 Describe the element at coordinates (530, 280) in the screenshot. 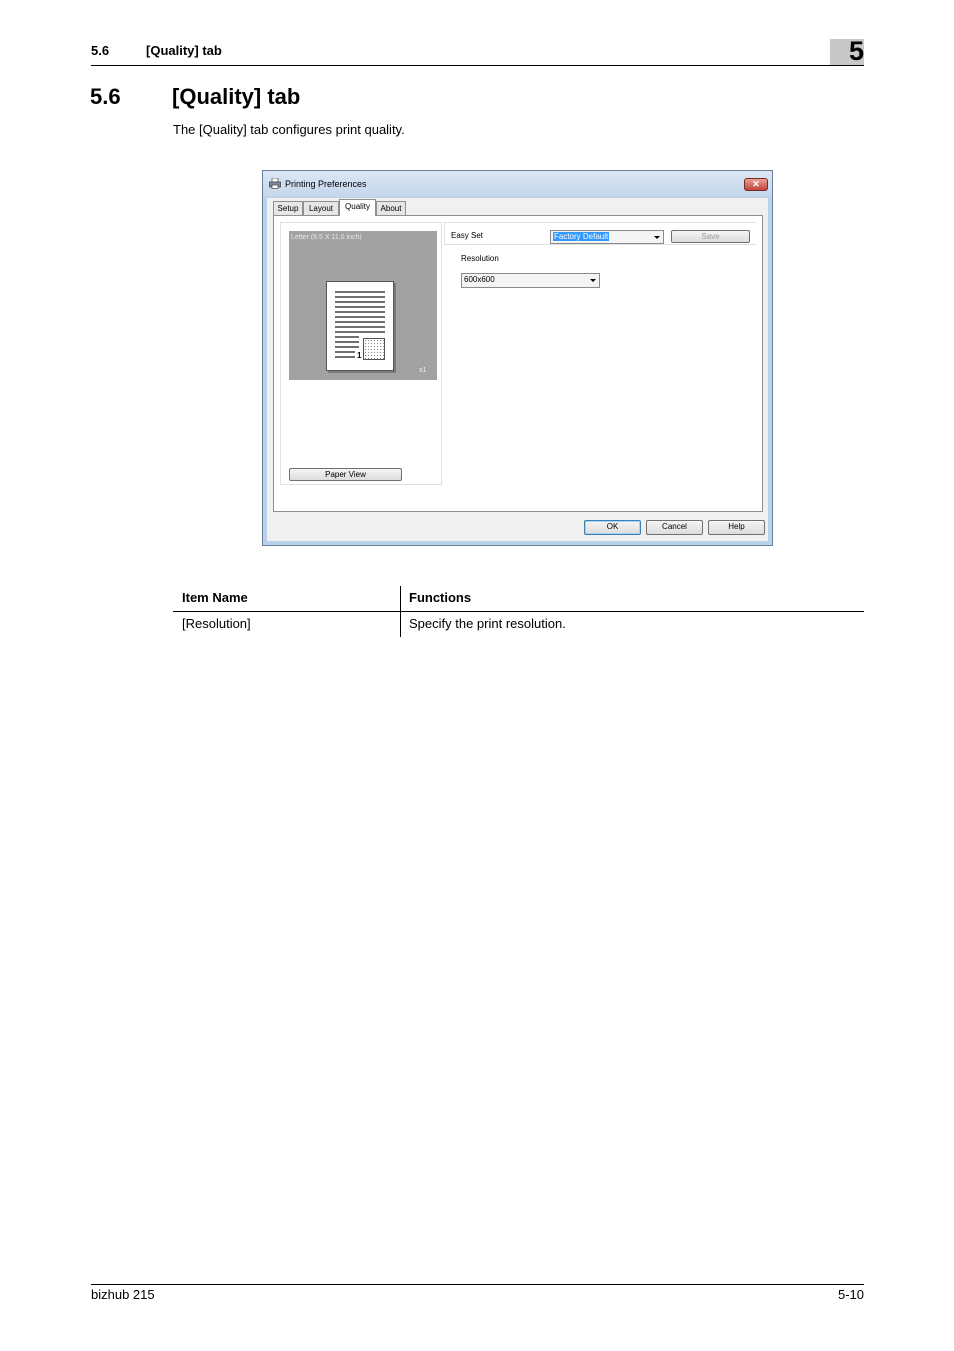

I see `resolution-select: 600x600` at that location.